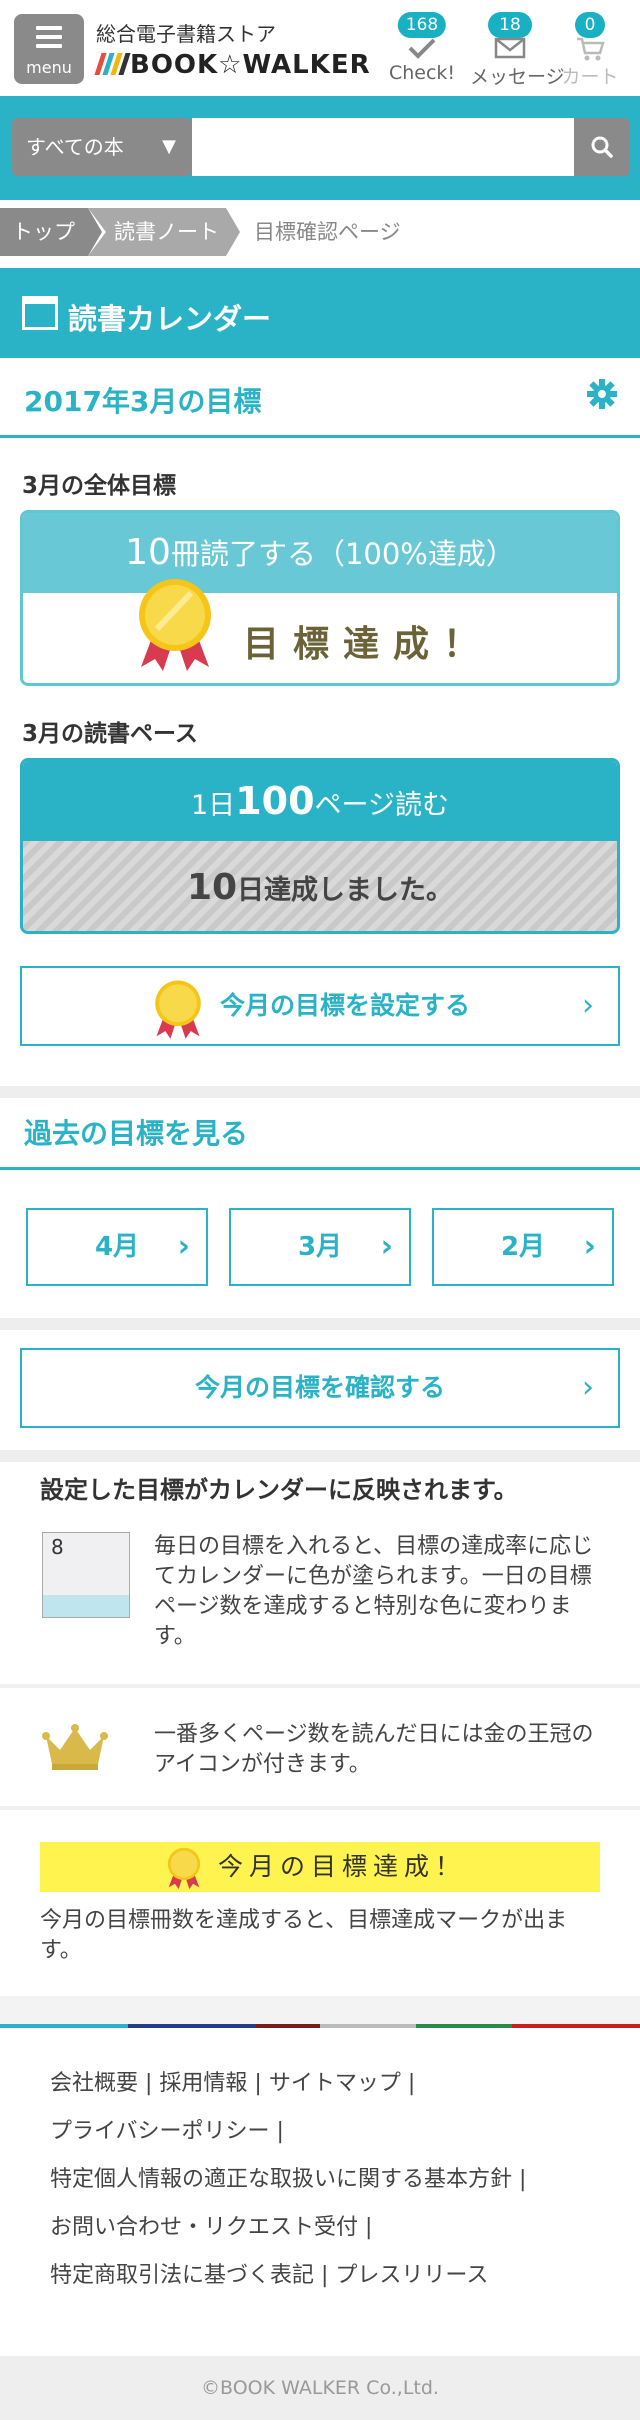  Describe the element at coordinates (304, 1935) in the screenshot. I see `banner-description: 今月の目標冊数を達成すると、目標達成マークが出ます。` at that location.